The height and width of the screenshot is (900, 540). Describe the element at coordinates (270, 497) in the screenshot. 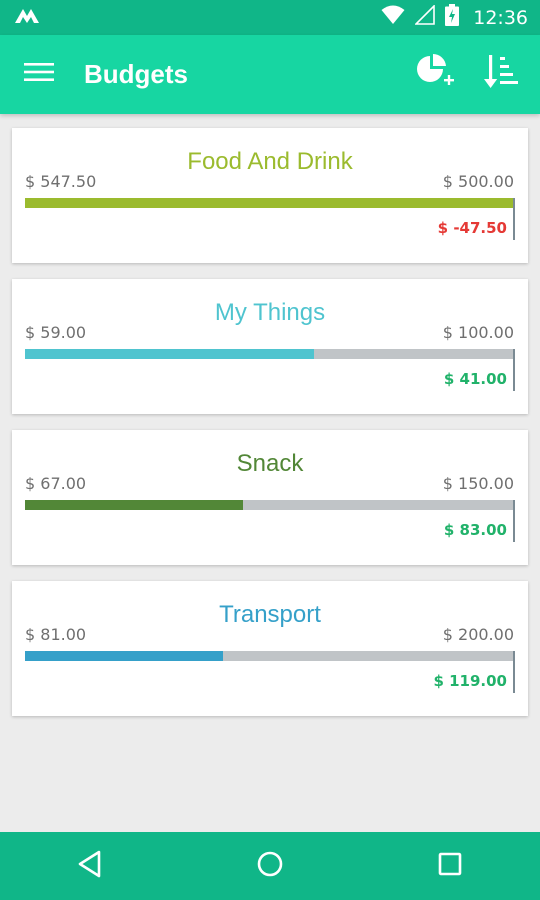

I see `budget-card: Snack $ 67.00 $ 150.00 $ 83.00` at that location.